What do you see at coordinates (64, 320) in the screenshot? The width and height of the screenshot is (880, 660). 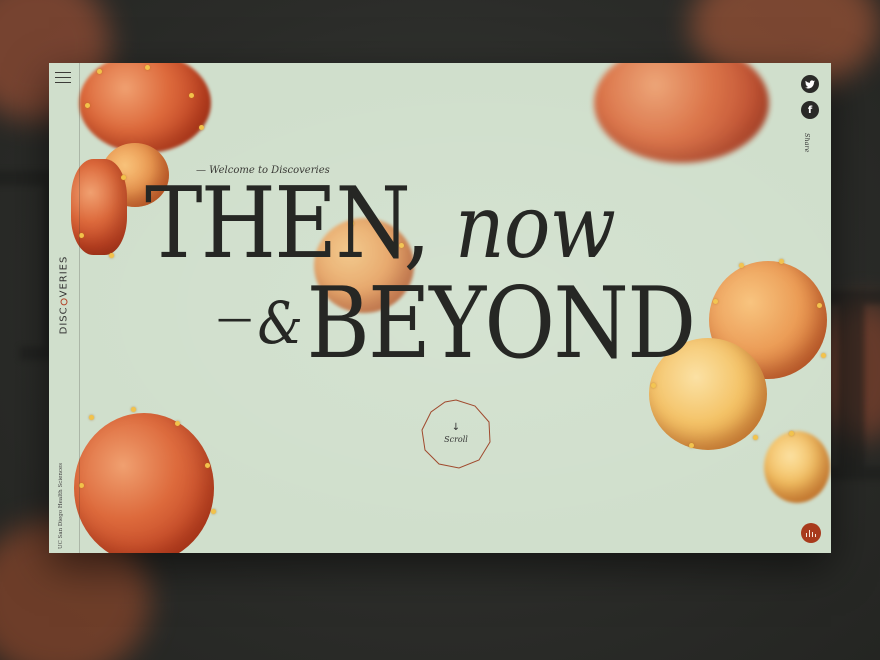 I see `brand-logo-text-start: DISC` at bounding box center [64, 320].